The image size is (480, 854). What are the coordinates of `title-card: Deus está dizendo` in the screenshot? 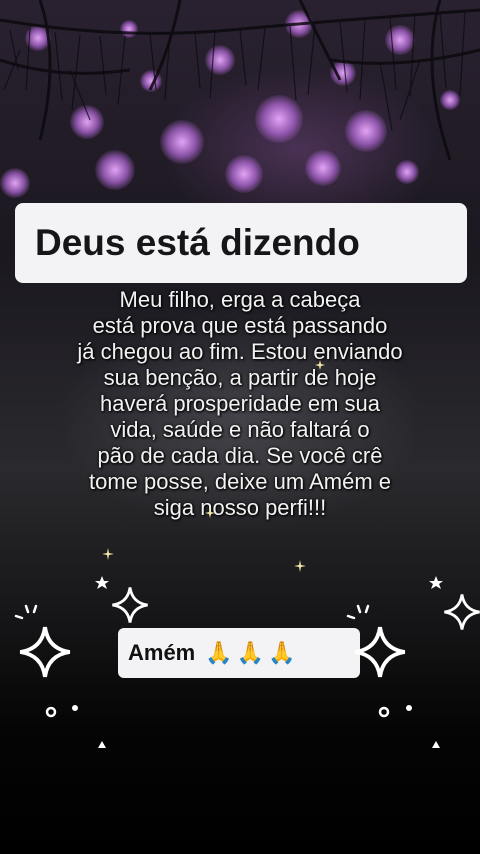 It's located at (241, 243).